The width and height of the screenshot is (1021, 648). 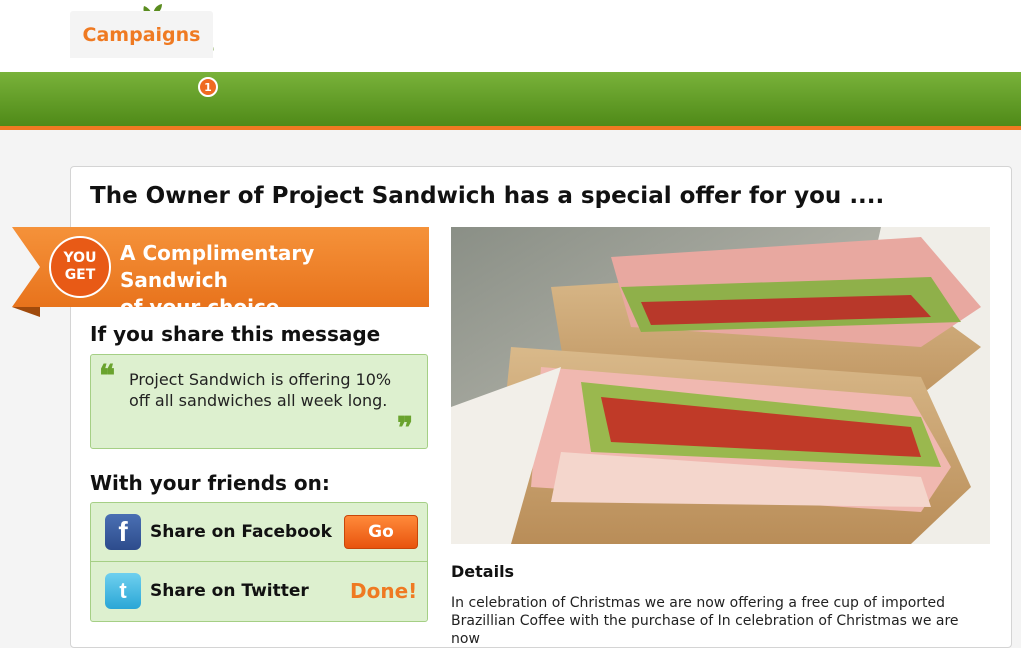 I want to click on you-get-line2: GET, so click(x=80, y=275).